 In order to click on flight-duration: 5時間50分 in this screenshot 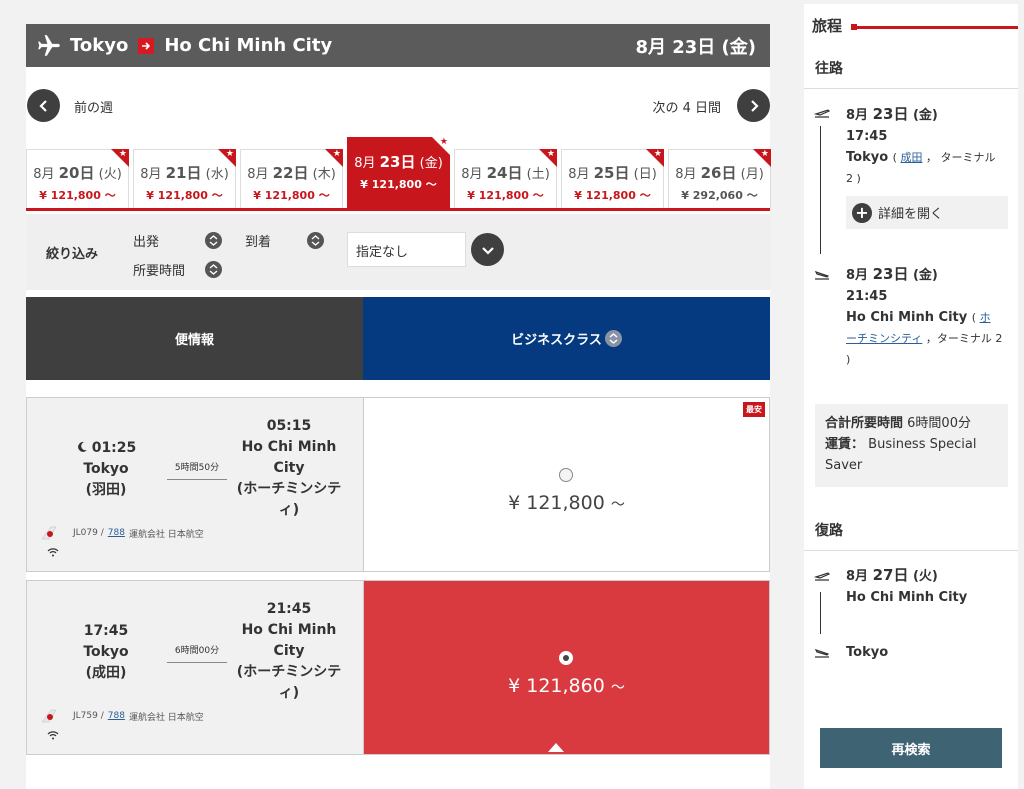, I will do `click(197, 468)`.